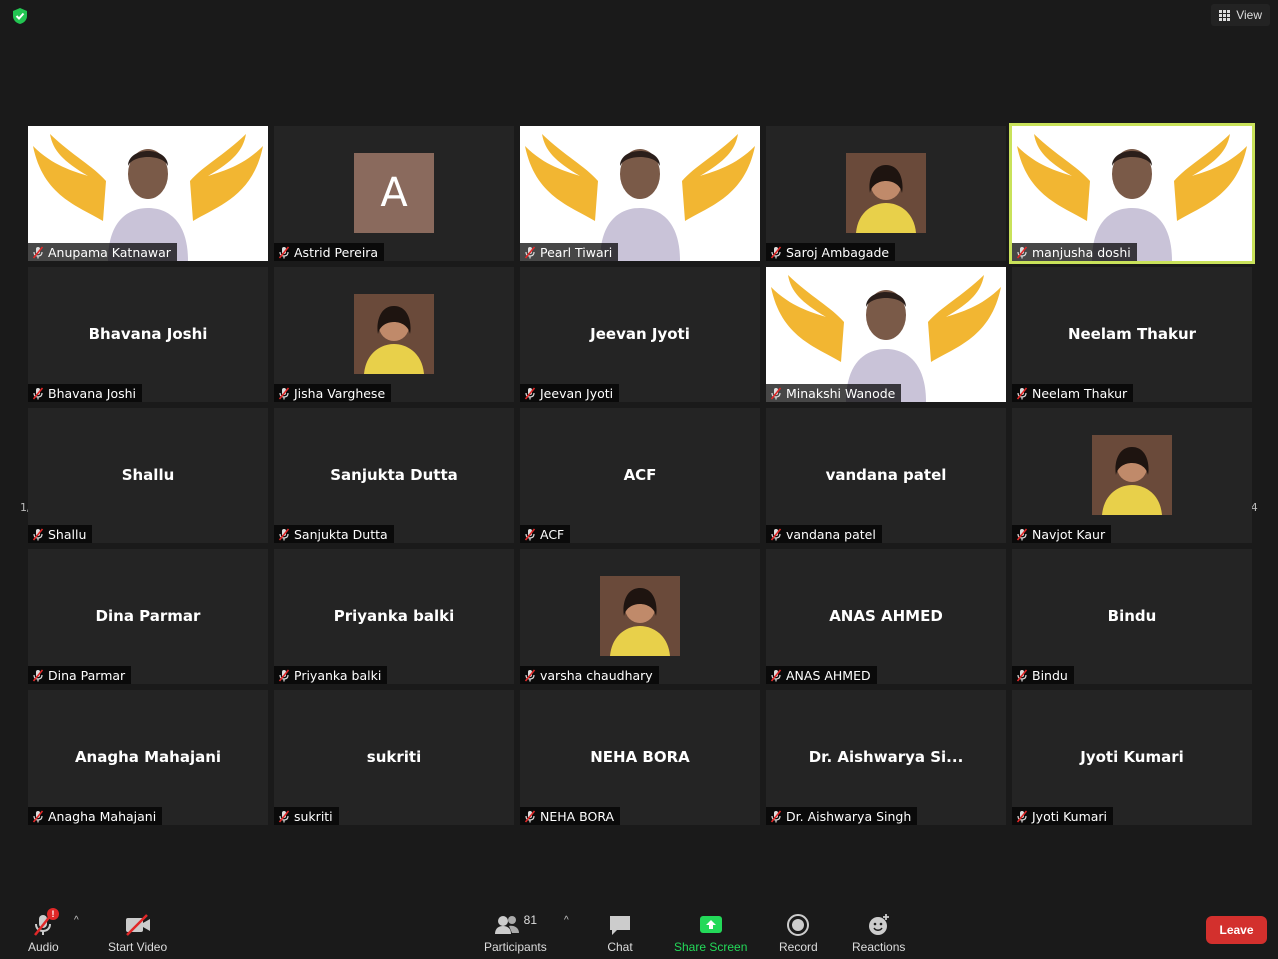 The width and height of the screenshot is (1278, 959). I want to click on participant-tile: Dr. Aishwarya Si... Dr. Aishwarya Singh, so click(886, 757).